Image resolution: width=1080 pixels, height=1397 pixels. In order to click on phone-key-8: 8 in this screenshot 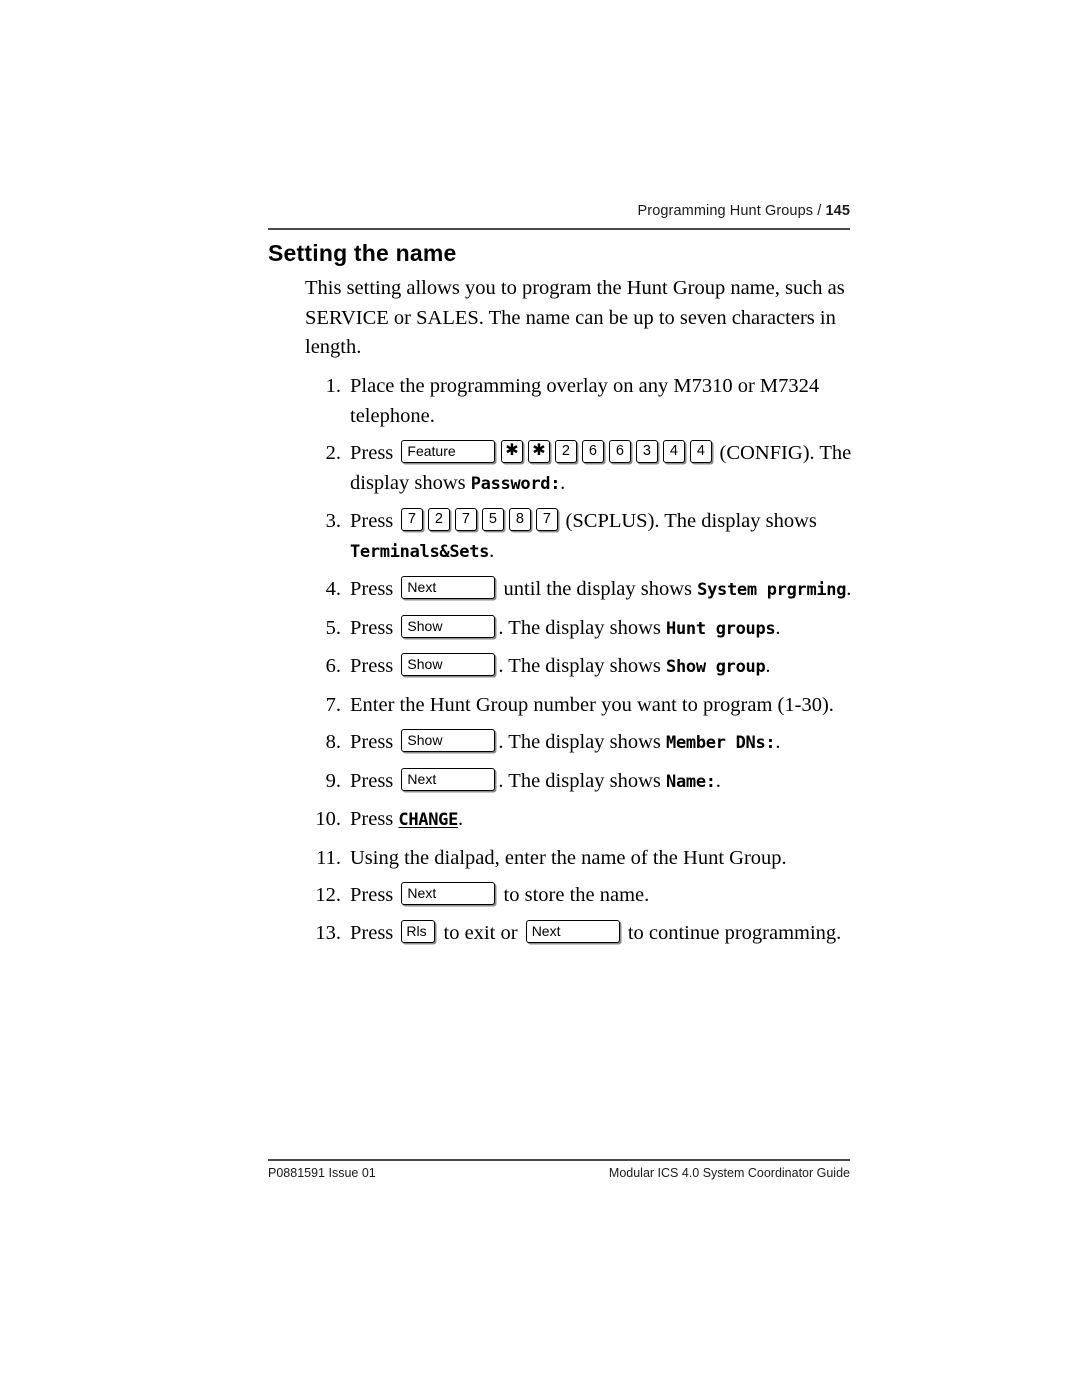, I will do `click(519, 519)`.